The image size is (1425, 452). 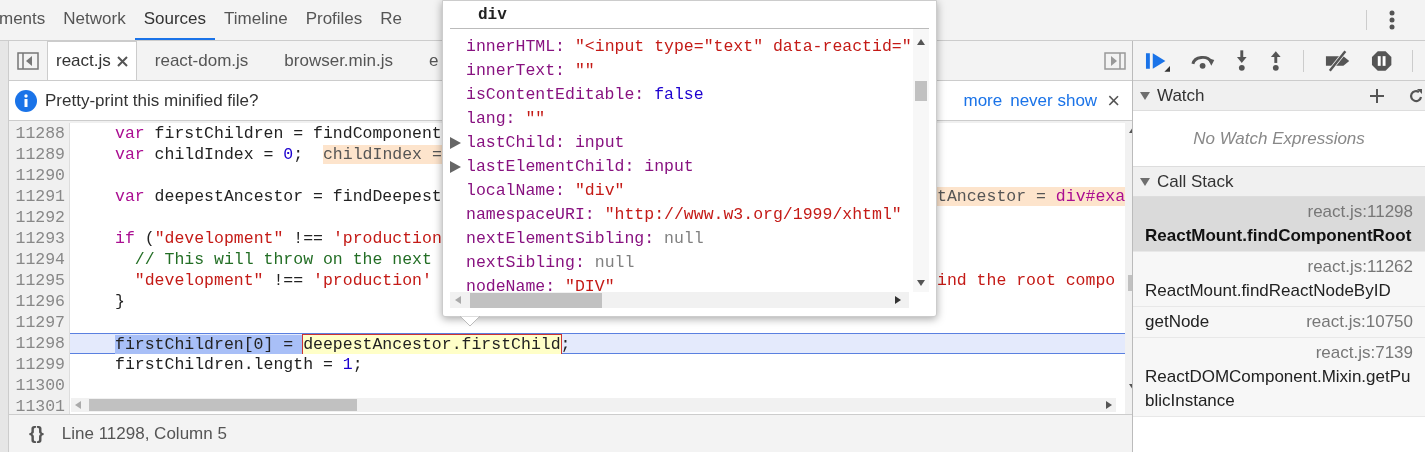 I want to click on line-number: 11292, so click(x=39, y=217).